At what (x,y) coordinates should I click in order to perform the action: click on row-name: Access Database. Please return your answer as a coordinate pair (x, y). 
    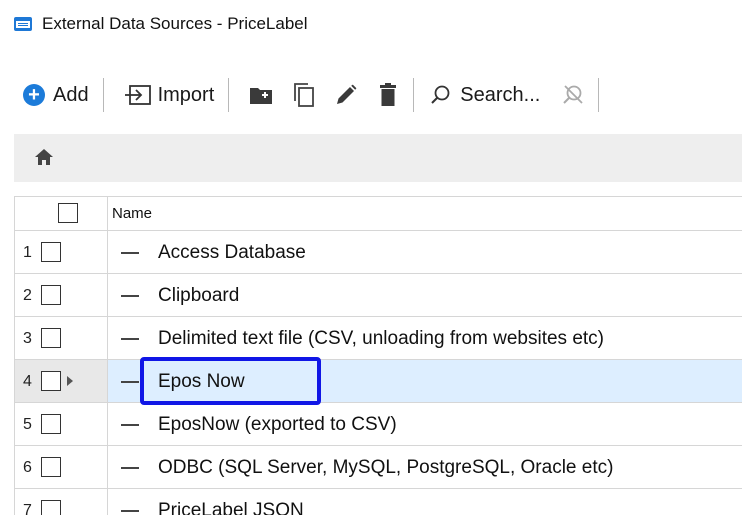
    Looking at the image, I should click on (232, 253).